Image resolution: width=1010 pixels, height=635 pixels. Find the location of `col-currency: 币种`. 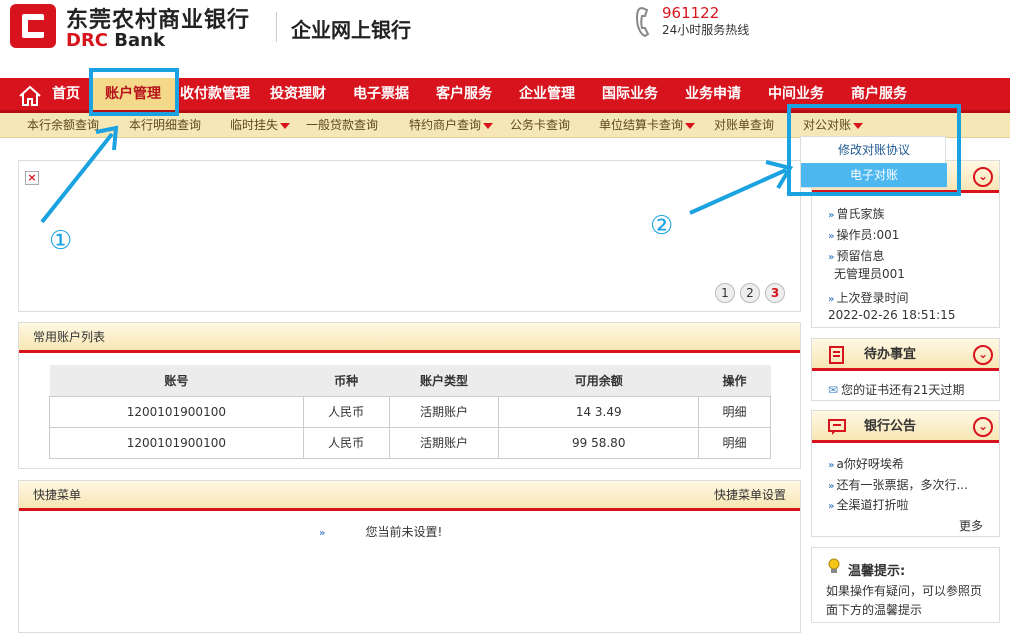

col-currency: 币种 is located at coordinates (346, 381).